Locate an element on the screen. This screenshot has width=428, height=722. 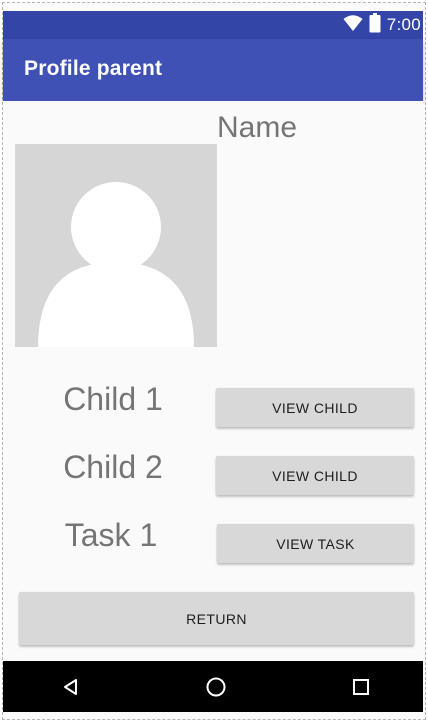
battery-icon is located at coordinates (375, 25).